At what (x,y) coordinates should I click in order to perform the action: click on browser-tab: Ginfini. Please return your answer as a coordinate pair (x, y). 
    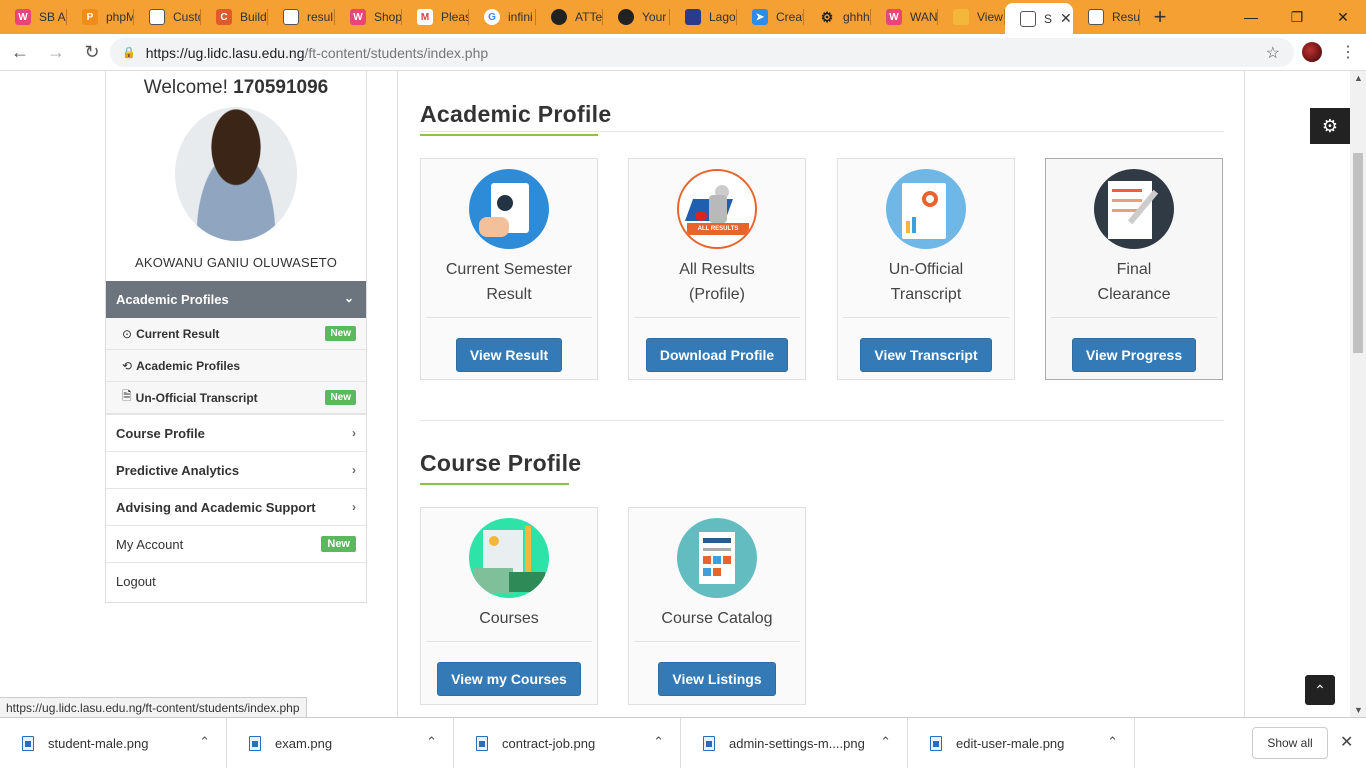
    Looking at the image, I should click on (502, 17).